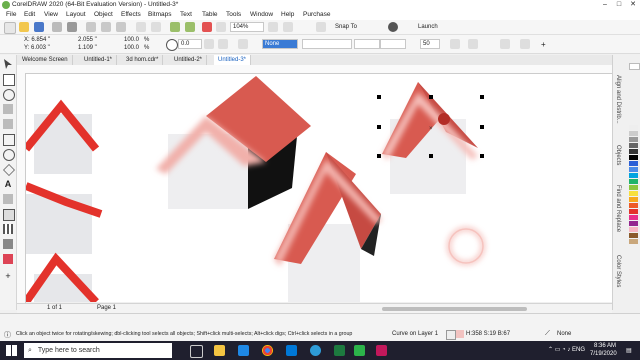 Image resolution: width=640 pixels, height=360 pixels. Describe the element at coordinates (186, 14) in the screenshot. I see `menu-text: Text` at that location.